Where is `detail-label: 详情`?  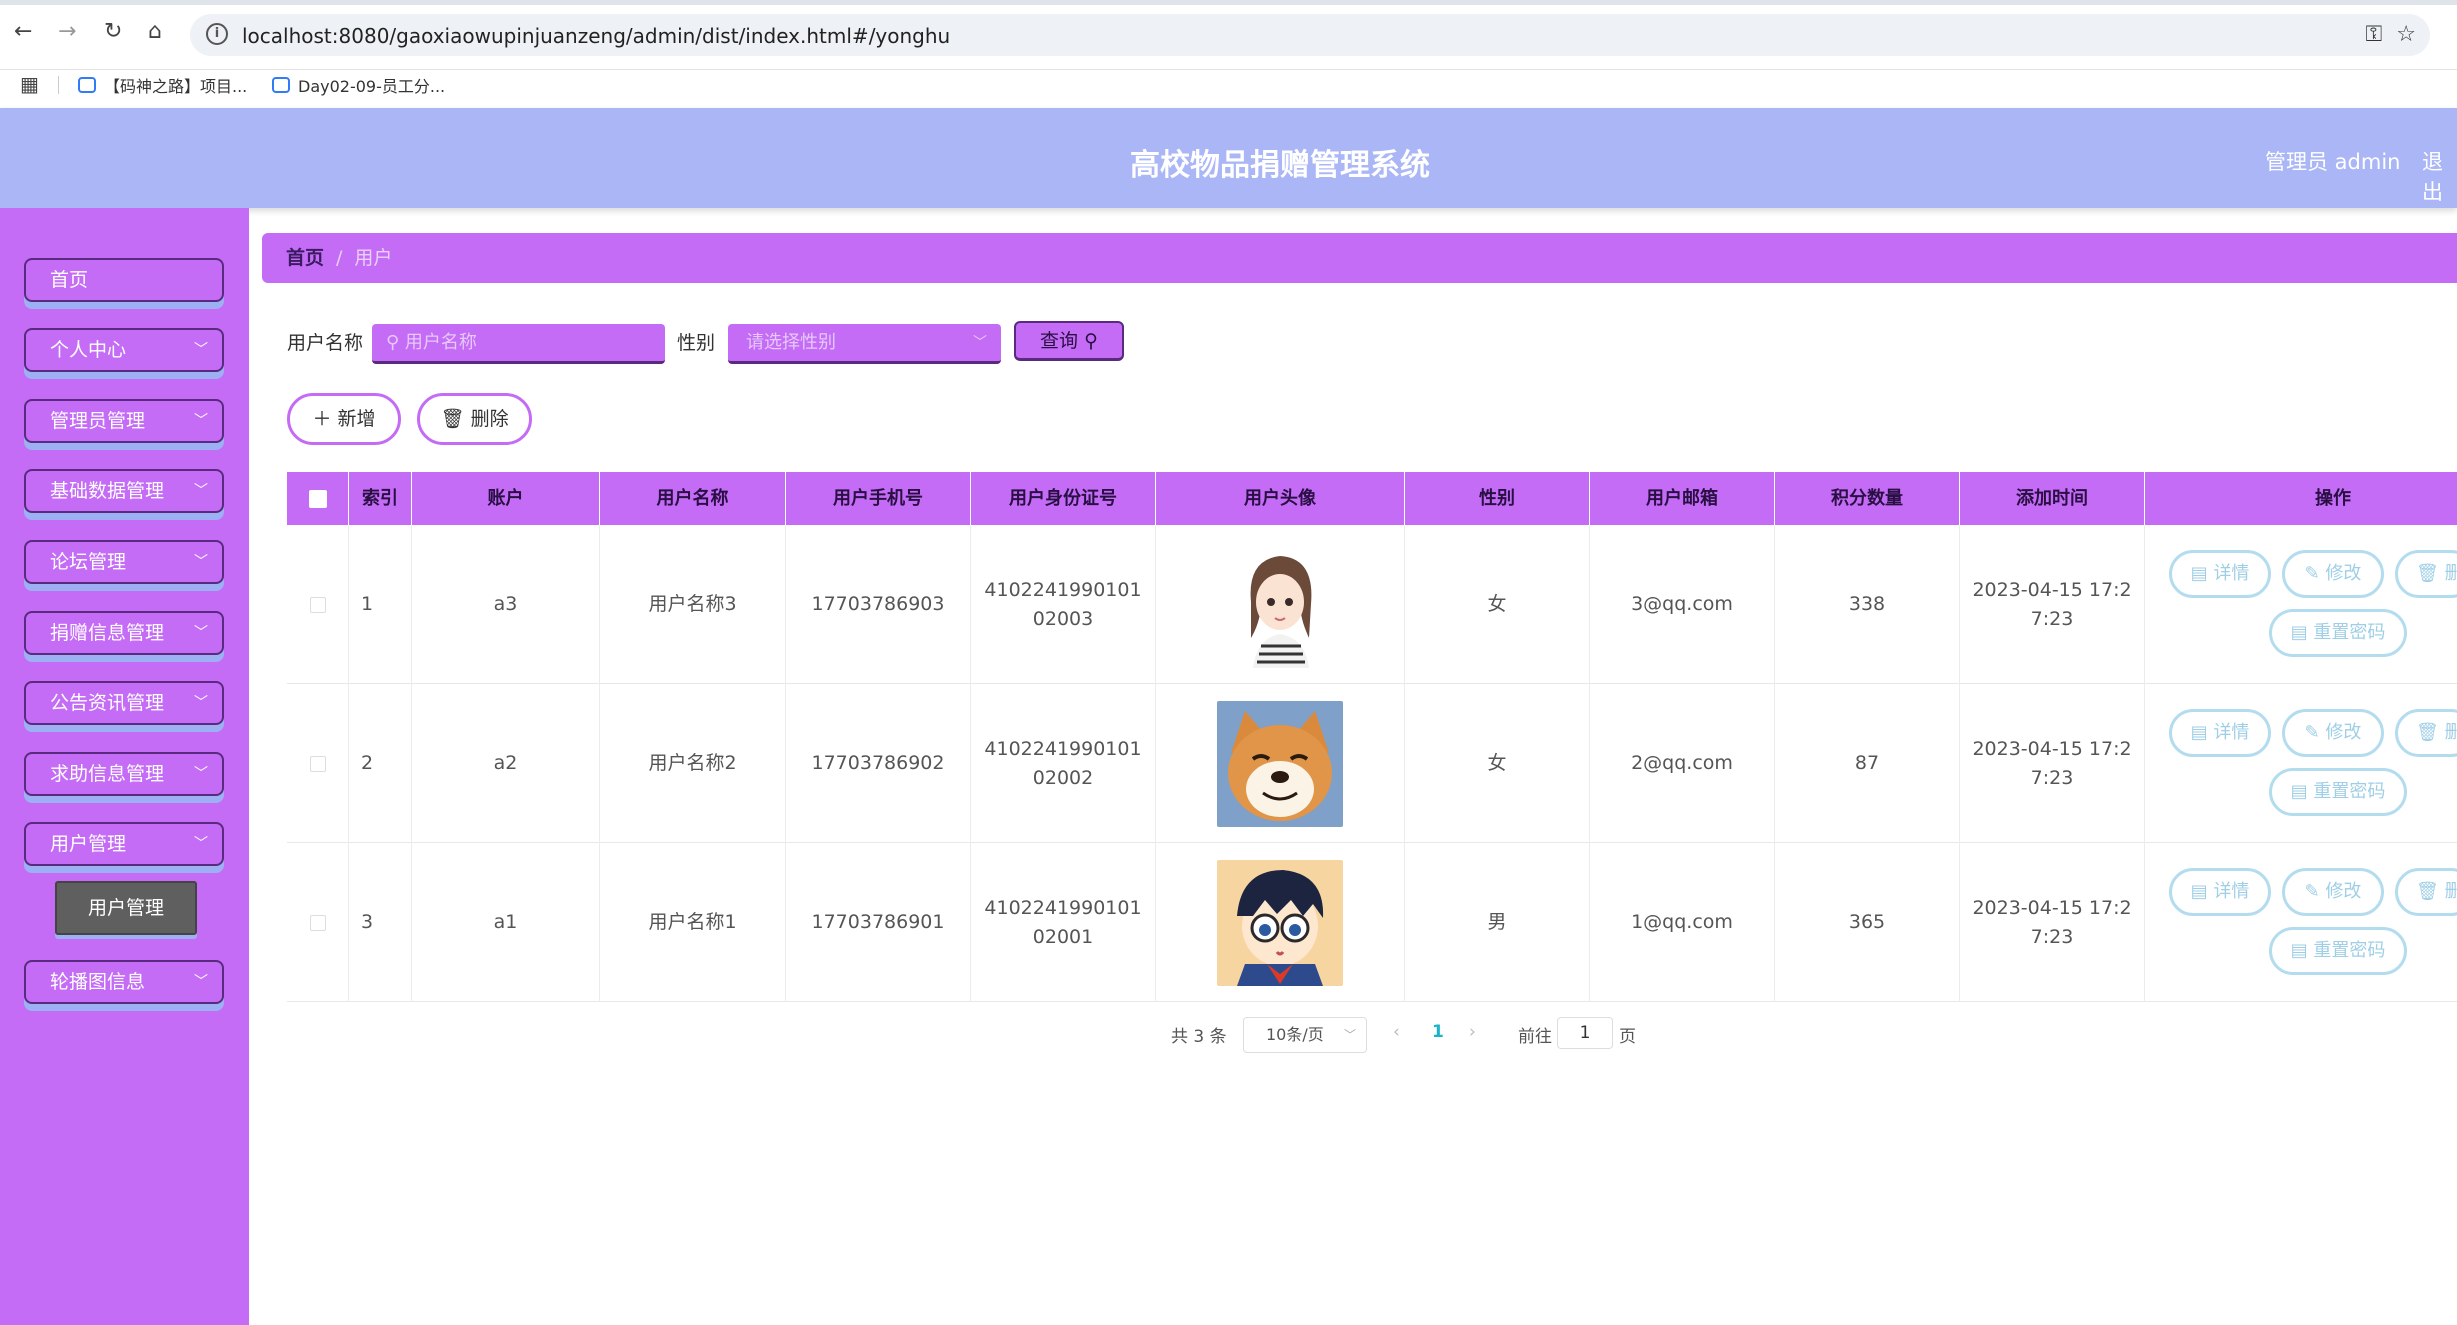 detail-label: 详情 is located at coordinates (2231, 891).